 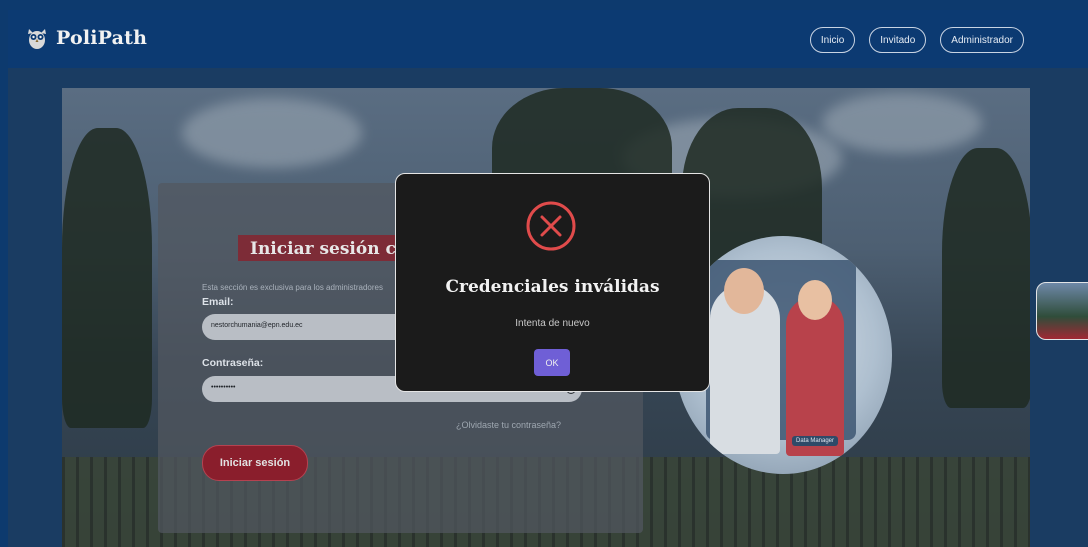 I want to click on error-x-icon, so click(x=551, y=226).